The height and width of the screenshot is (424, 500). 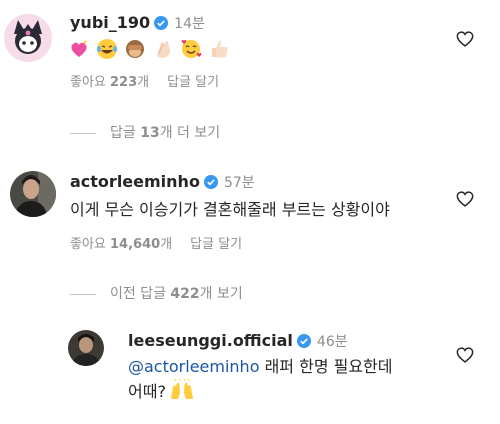 I want to click on tears-of-joy-icon, so click(x=107, y=49).